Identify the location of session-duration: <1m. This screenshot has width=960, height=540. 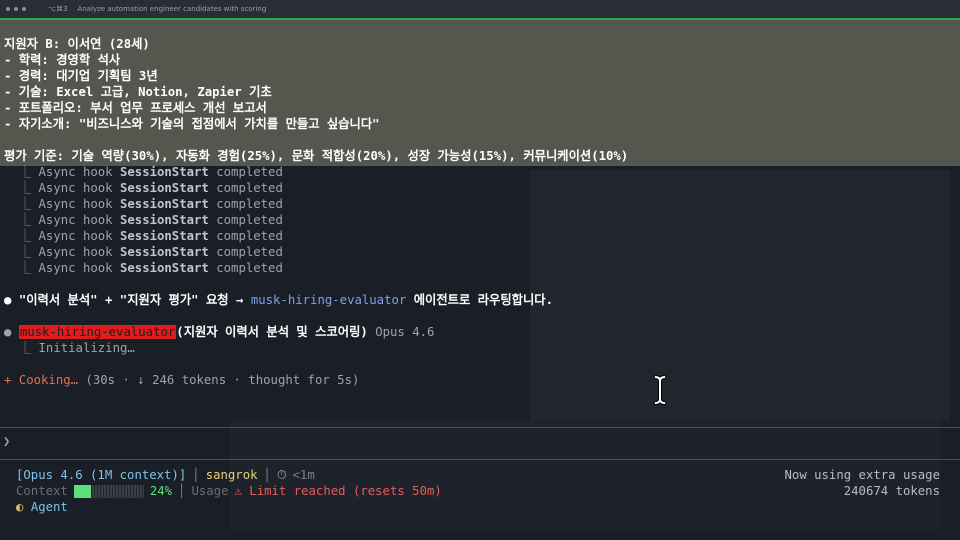
(303, 475).